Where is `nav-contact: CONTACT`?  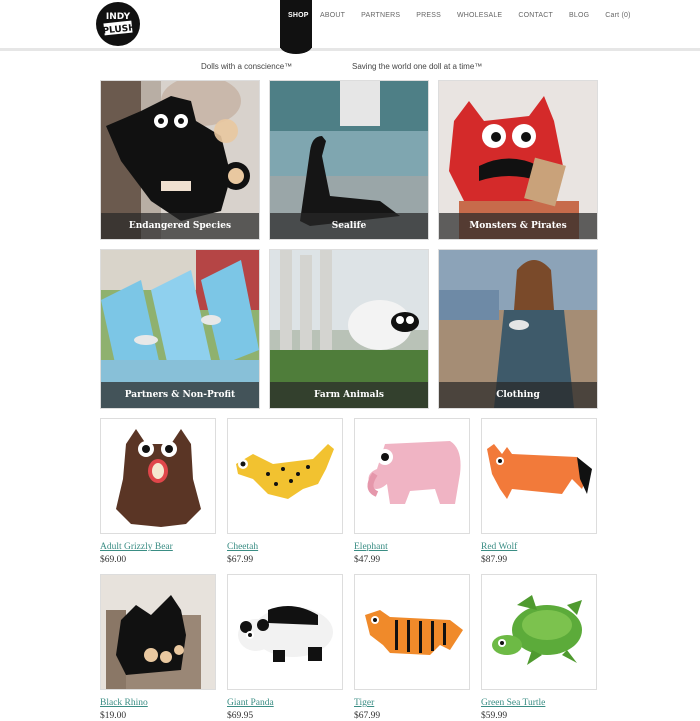 nav-contact: CONTACT is located at coordinates (535, 24).